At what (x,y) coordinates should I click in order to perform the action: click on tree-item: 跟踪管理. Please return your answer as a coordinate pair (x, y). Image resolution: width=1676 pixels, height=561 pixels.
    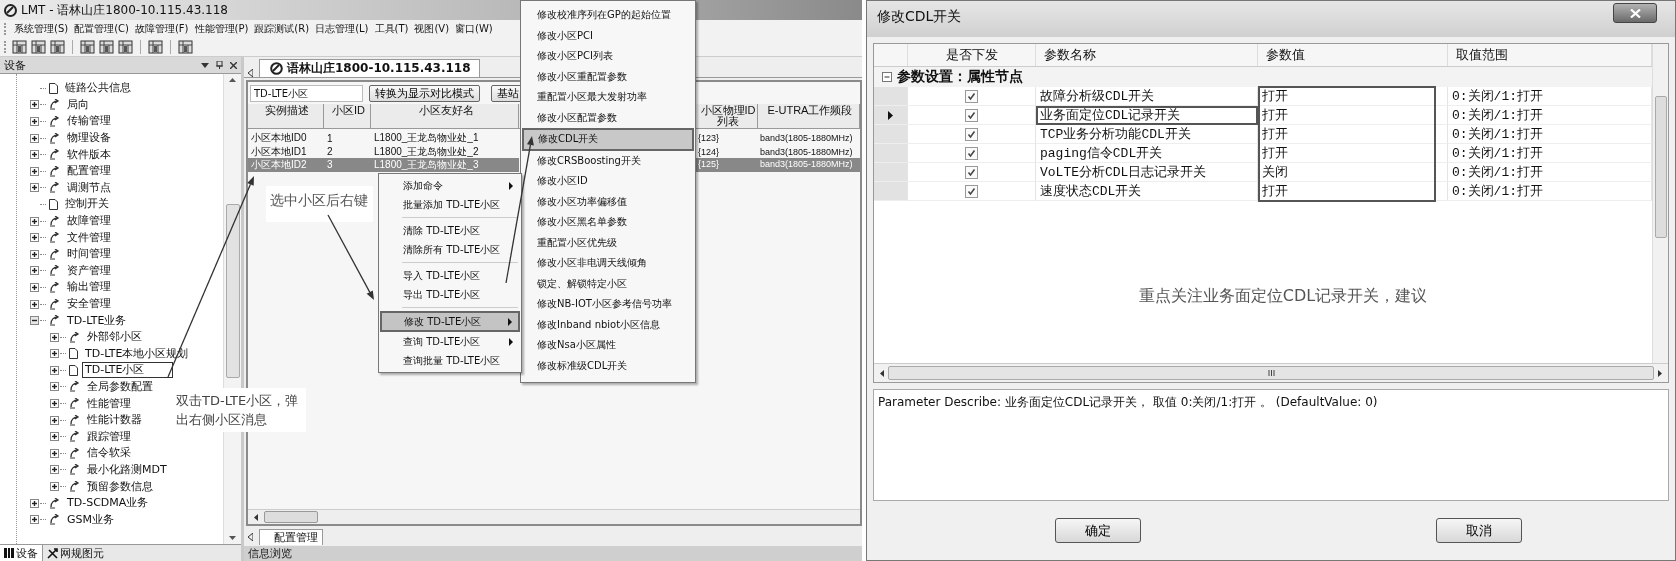
    Looking at the image, I should click on (109, 436).